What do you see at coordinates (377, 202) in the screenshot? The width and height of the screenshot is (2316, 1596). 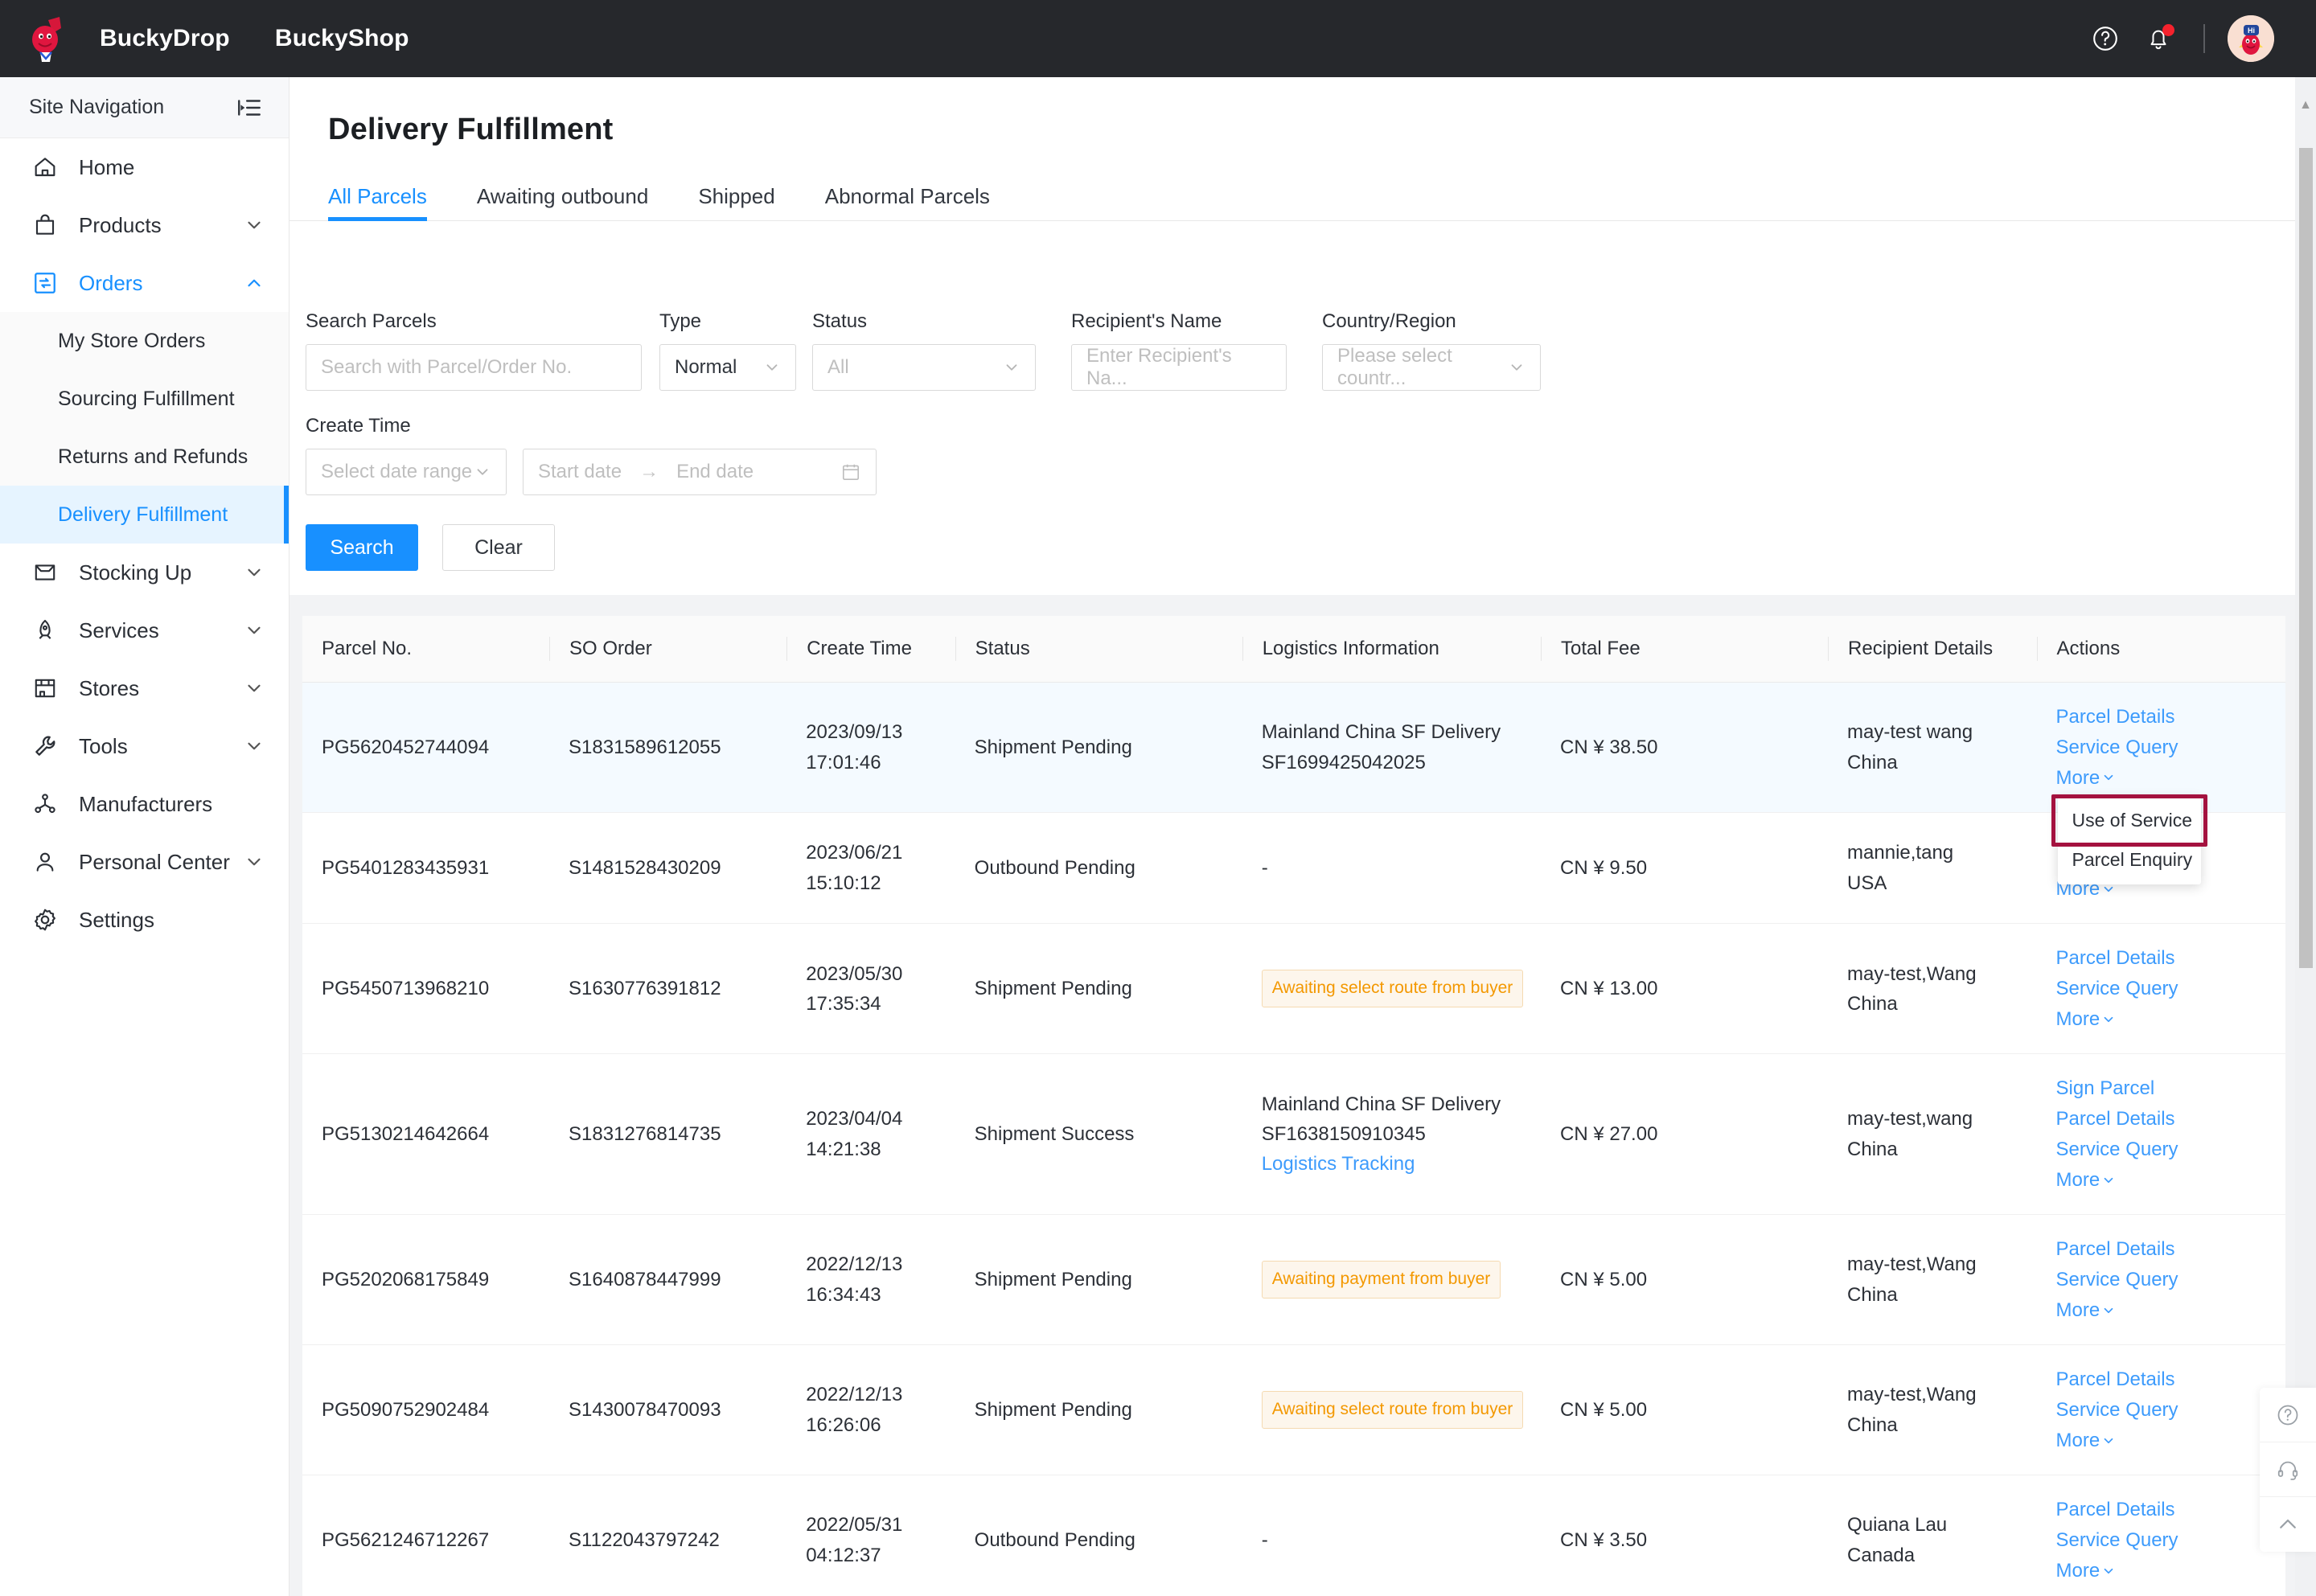 I see `tab-all-parcels: All Parcels` at bounding box center [377, 202].